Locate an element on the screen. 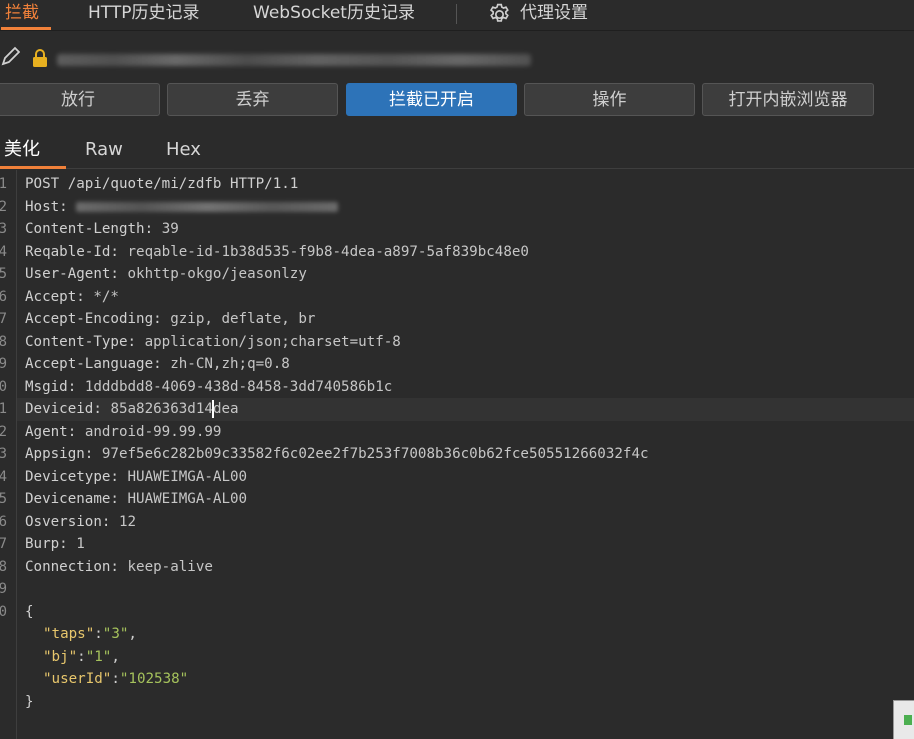 This screenshot has height=739, width=914. drop-button: 丢弃 is located at coordinates (252, 99).